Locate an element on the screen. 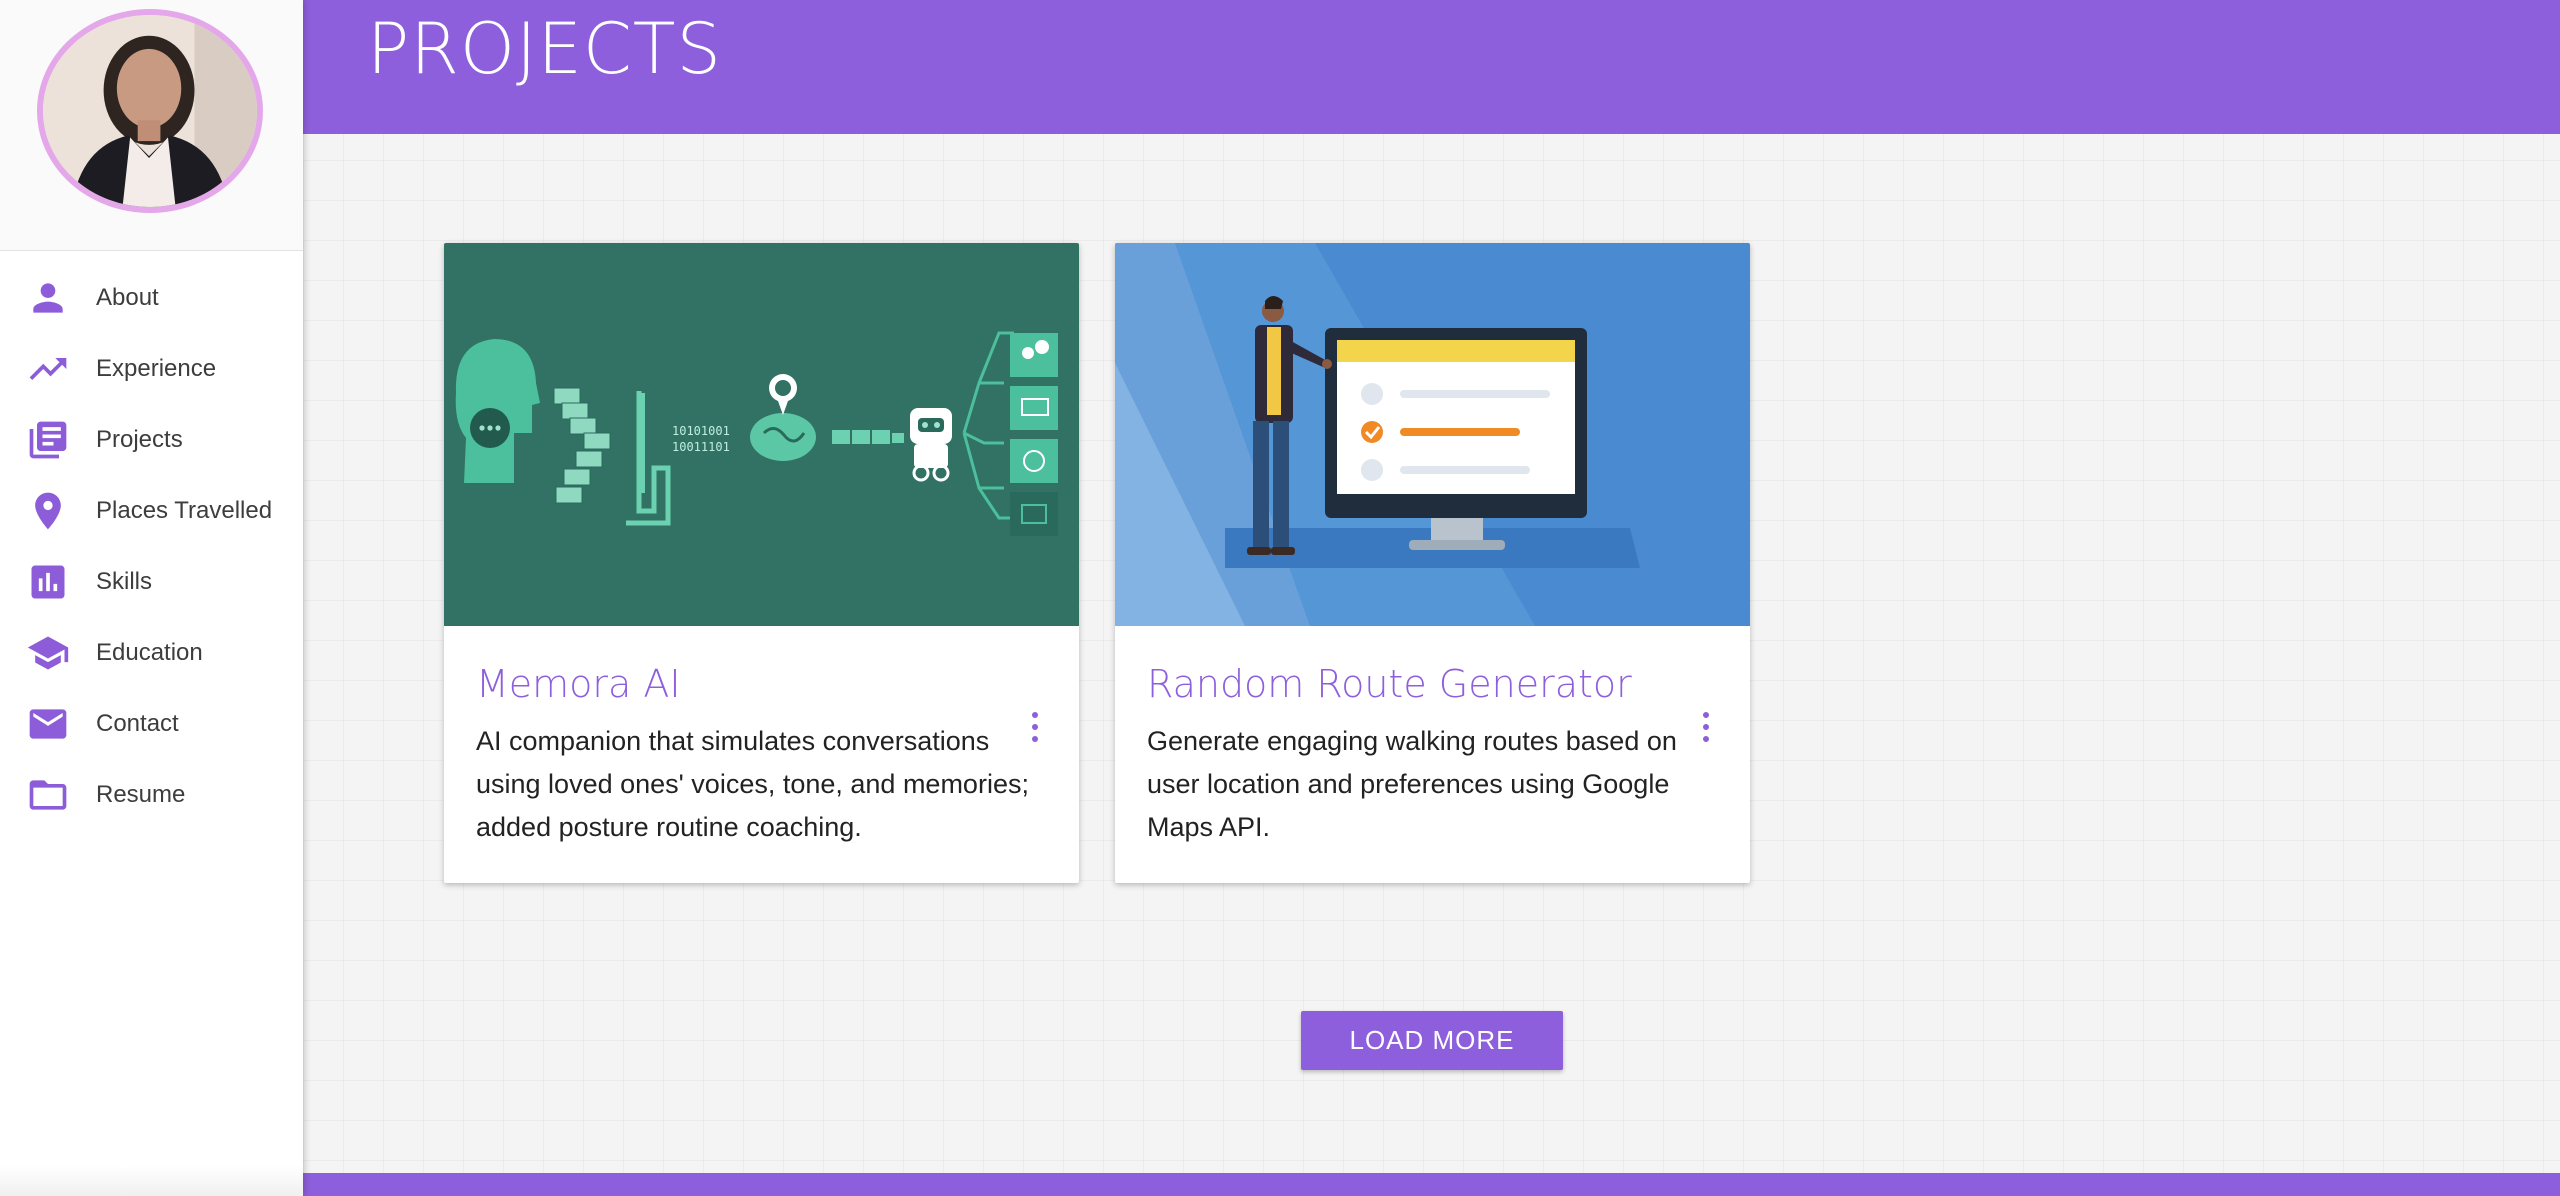 This screenshot has width=2560, height=1196. sidebar-item-label: Skills is located at coordinates (124, 581).